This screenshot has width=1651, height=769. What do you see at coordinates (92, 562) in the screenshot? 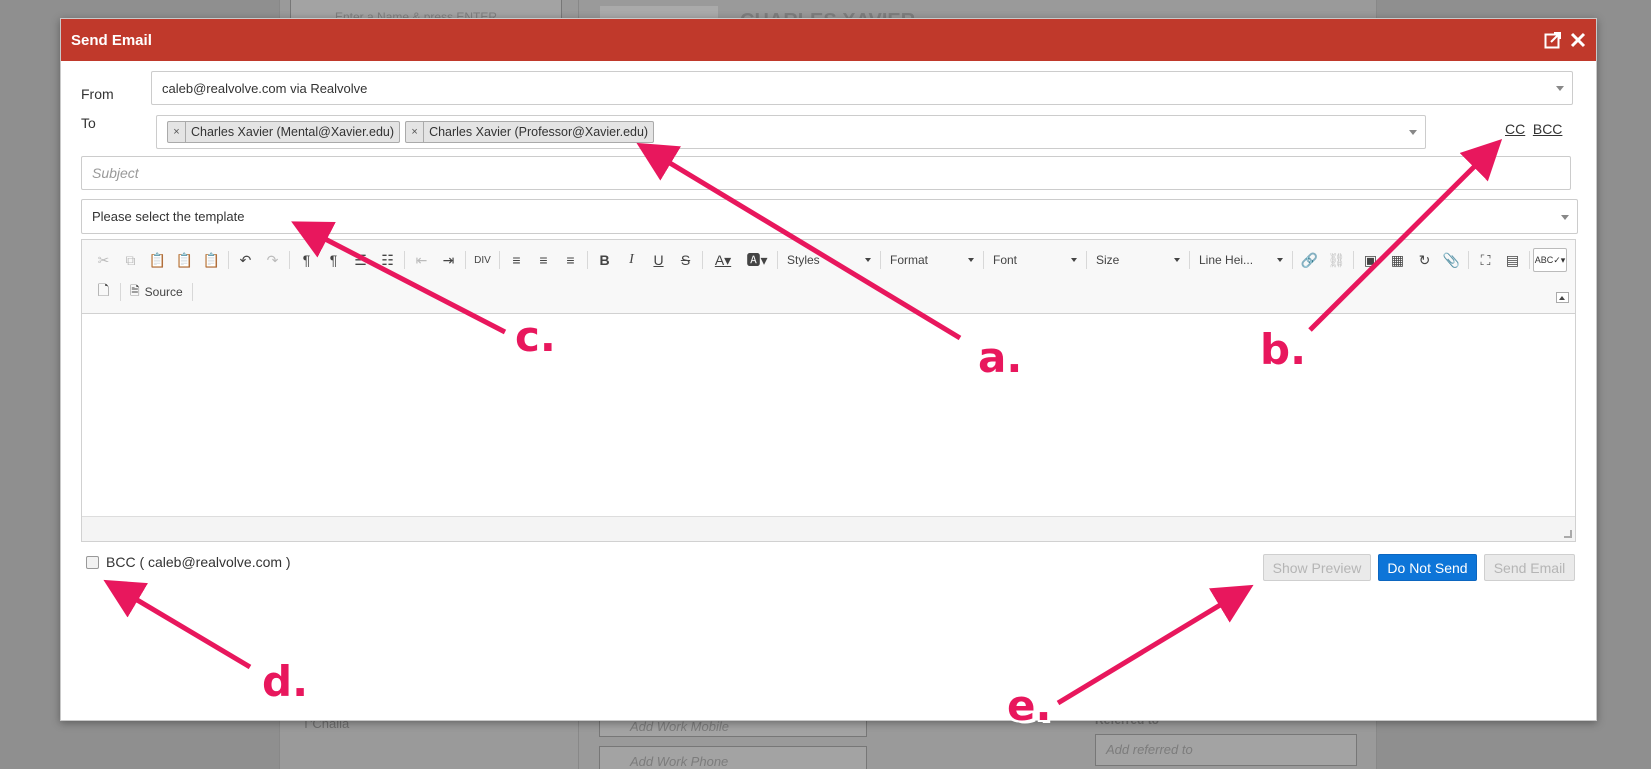
I see `bcc-self-checkbox` at bounding box center [92, 562].